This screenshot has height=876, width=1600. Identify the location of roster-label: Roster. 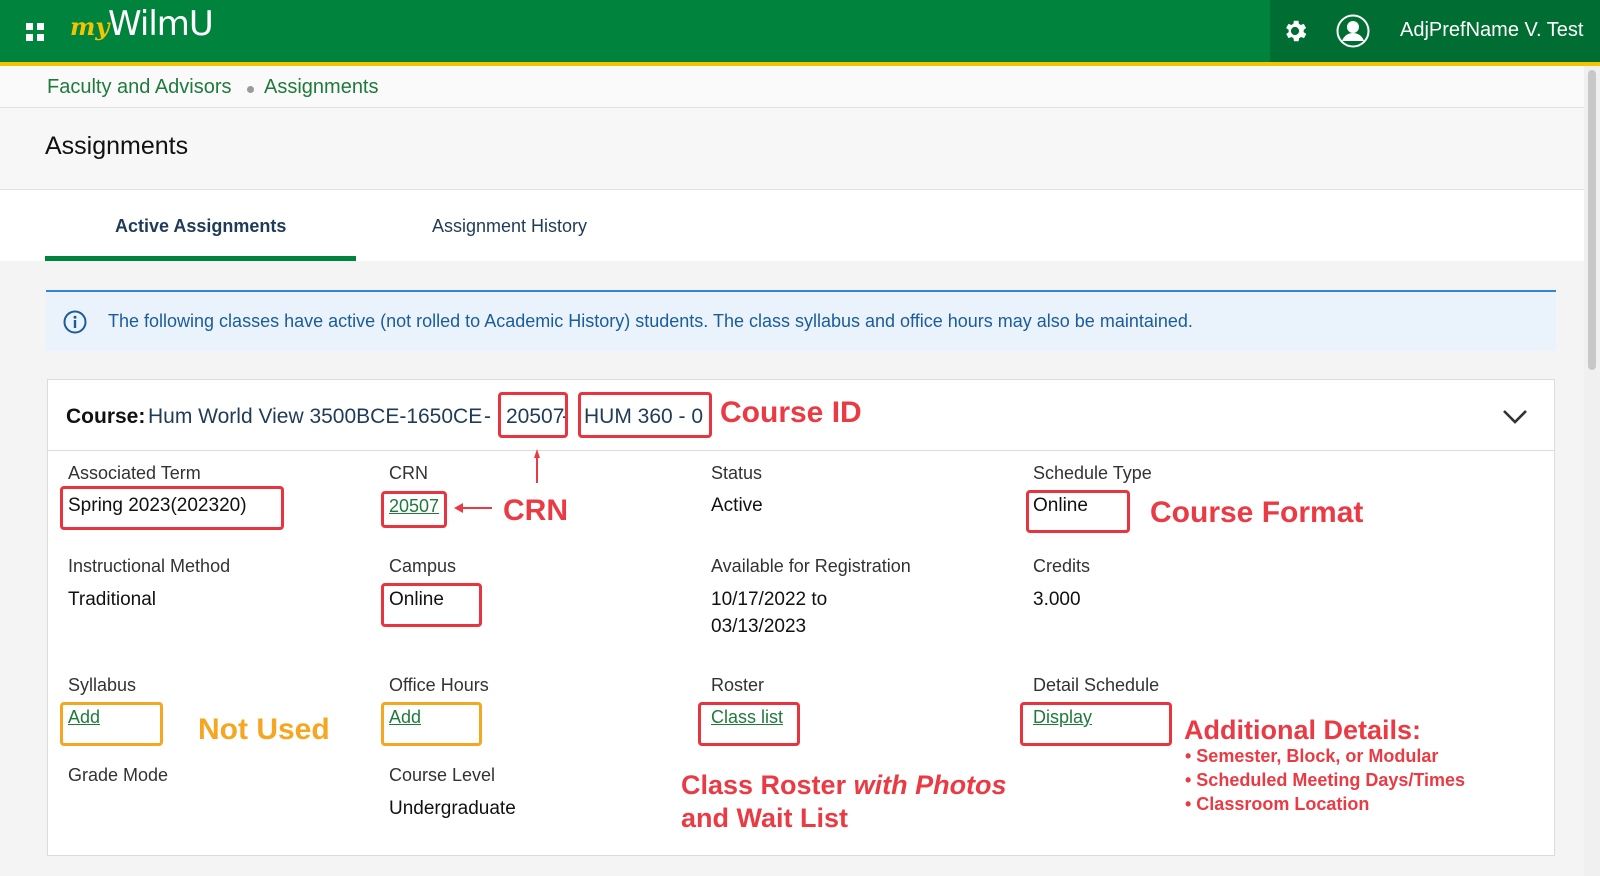
(738, 685).